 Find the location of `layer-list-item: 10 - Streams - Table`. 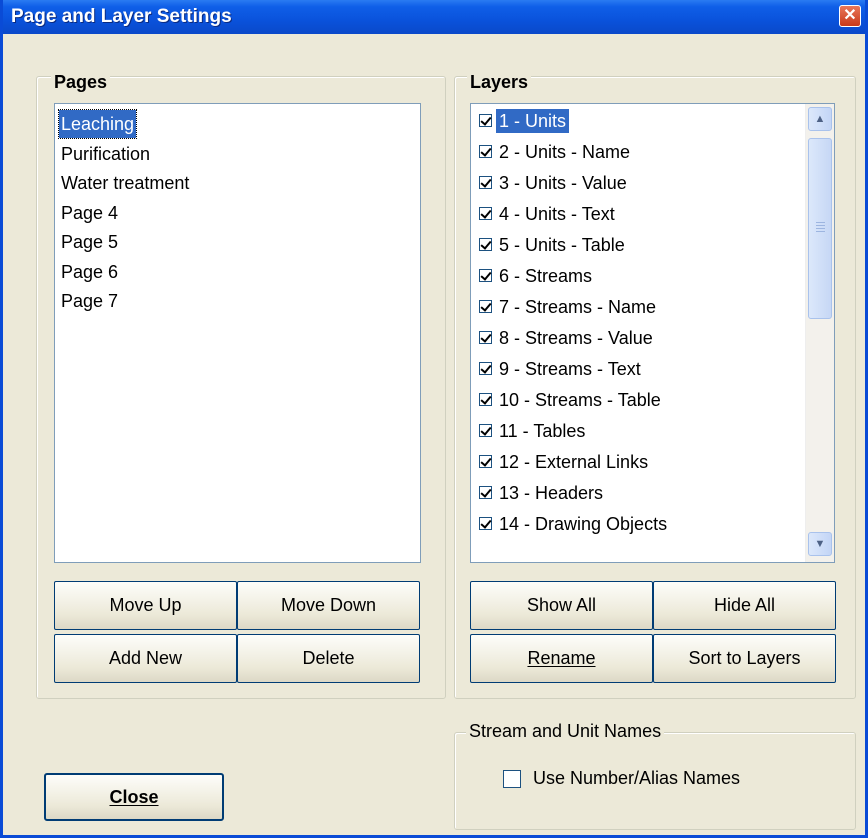

layer-list-item: 10 - Streams - Table is located at coordinates (571, 399).